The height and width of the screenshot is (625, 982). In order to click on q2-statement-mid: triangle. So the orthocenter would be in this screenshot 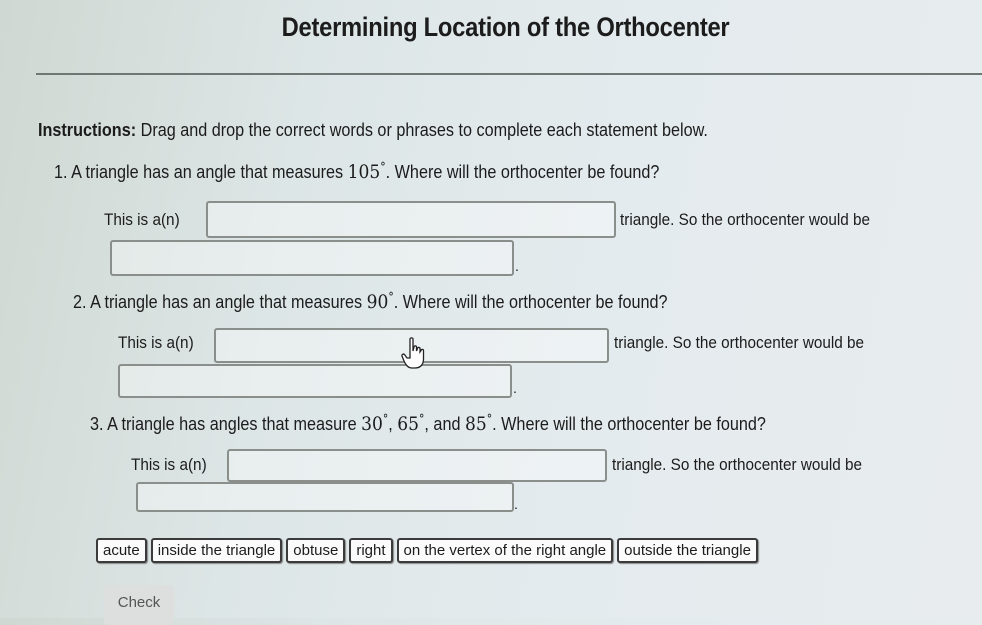, I will do `click(739, 342)`.